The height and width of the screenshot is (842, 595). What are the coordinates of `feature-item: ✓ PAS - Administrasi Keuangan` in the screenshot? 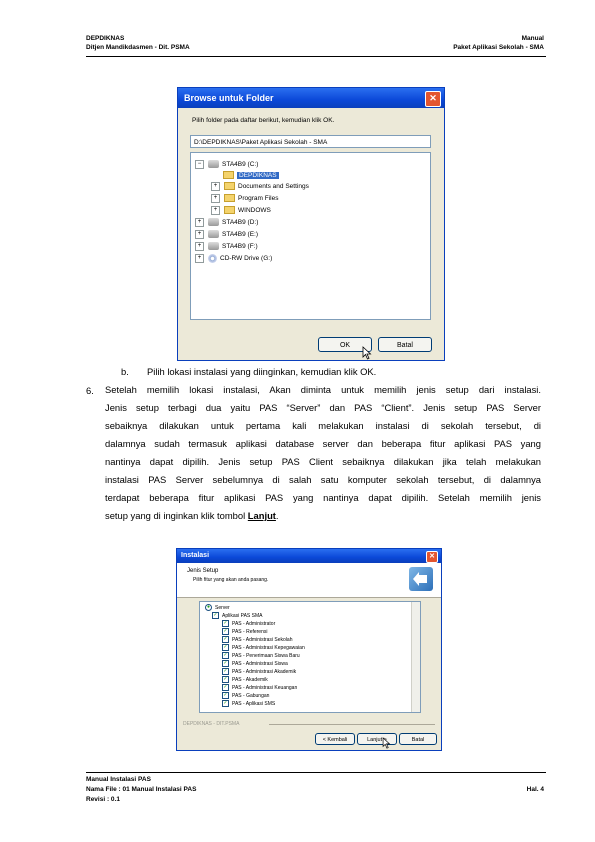 It's located at (259, 688).